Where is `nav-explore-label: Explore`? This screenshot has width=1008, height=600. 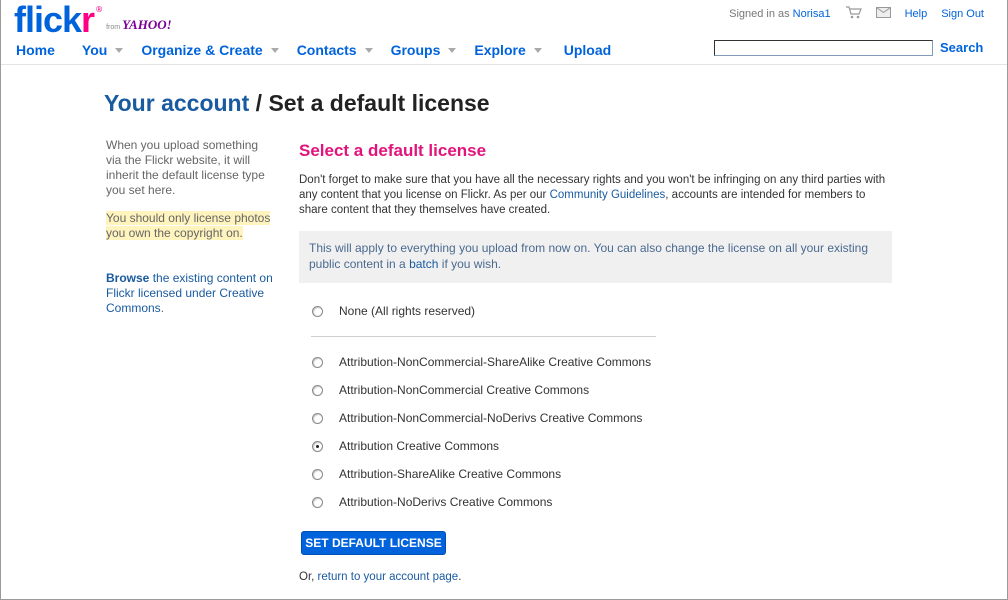 nav-explore-label: Explore is located at coordinates (500, 50).